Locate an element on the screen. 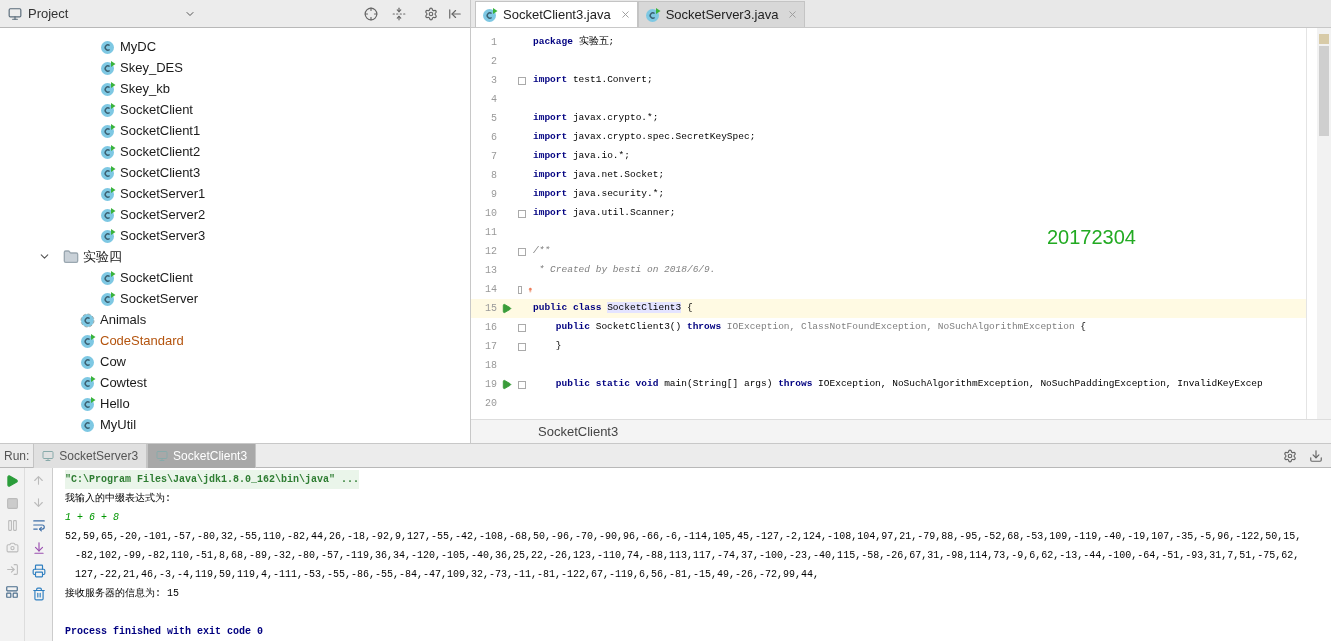 This screenshot has height=641, width=1331. exit-icon is located at coordinates (12, 569).